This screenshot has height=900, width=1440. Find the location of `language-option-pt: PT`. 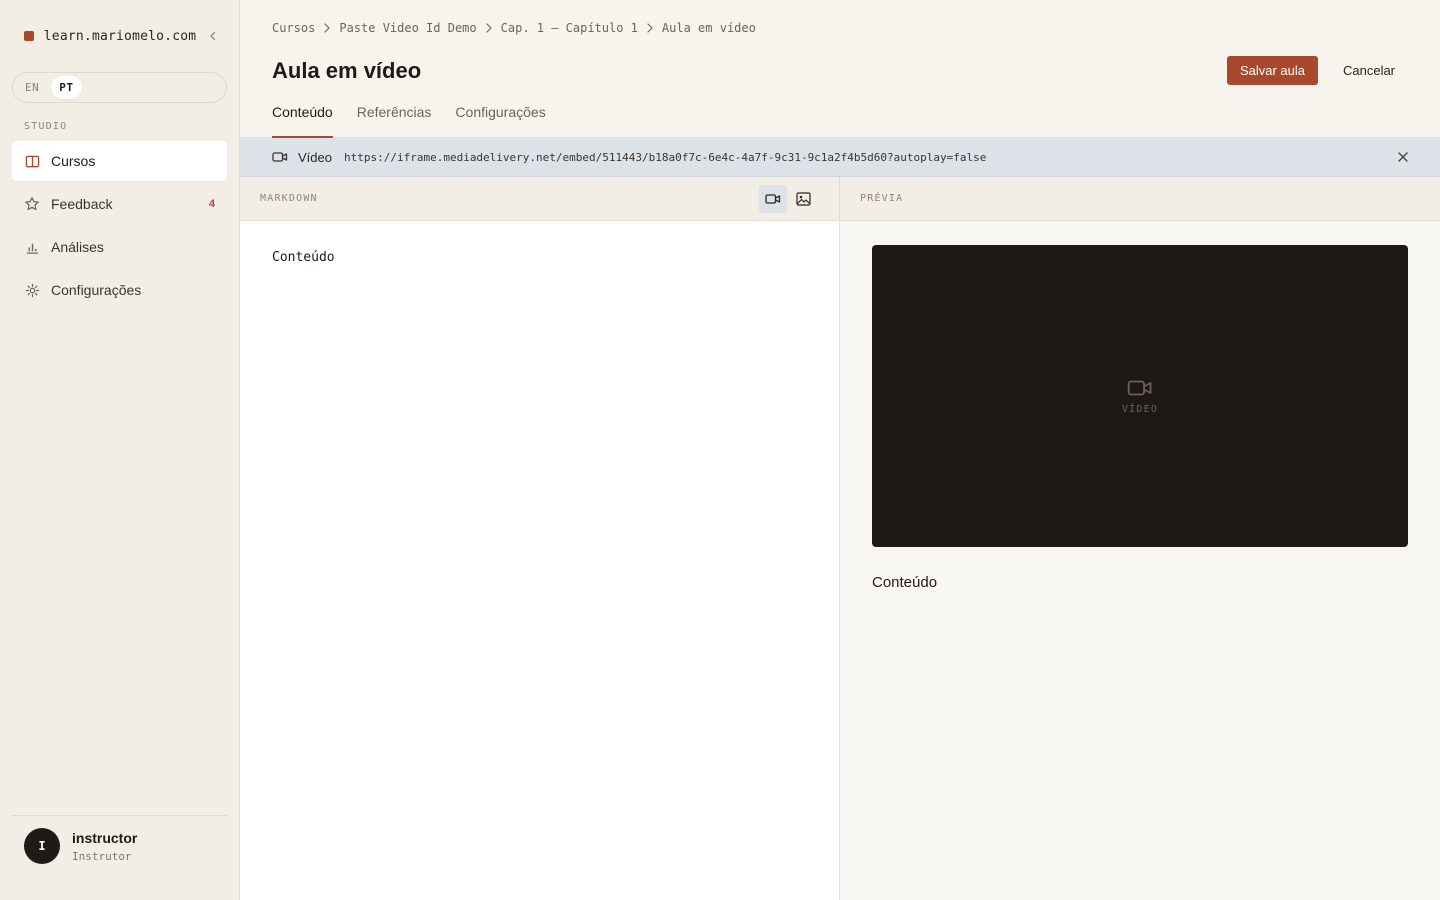

language-option-pt: PT is located at coordinates (66, 87).